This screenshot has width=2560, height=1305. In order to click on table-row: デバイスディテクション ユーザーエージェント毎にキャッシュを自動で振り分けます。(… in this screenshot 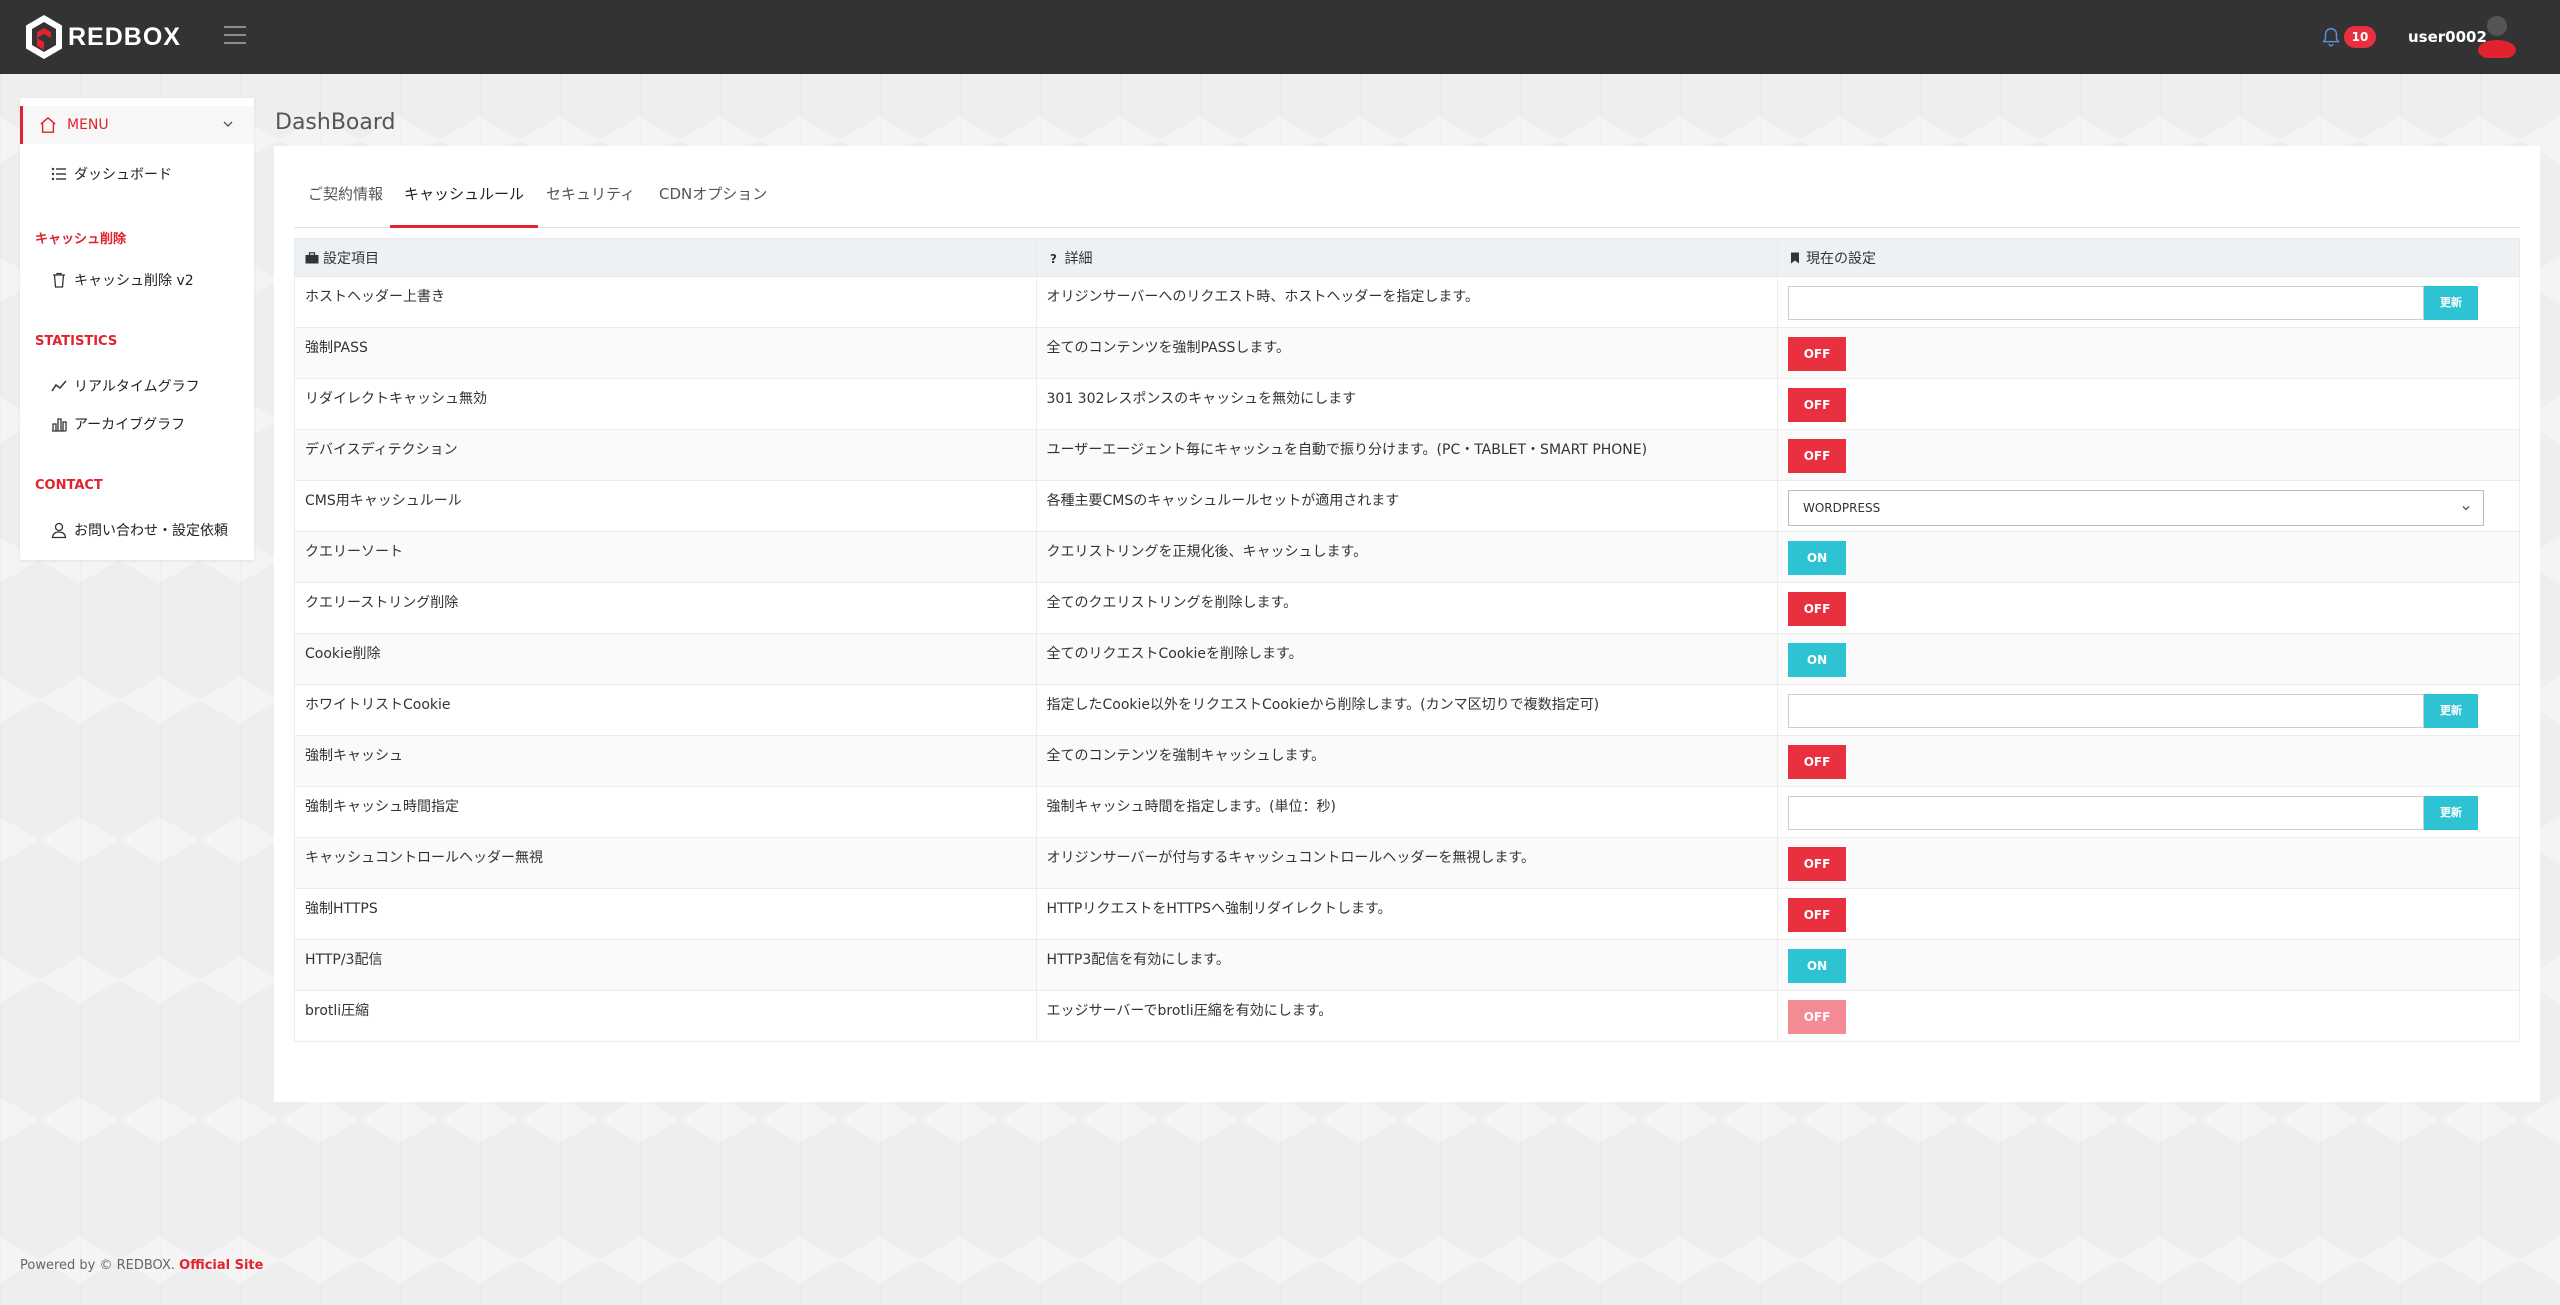, I will do `click(1407, 455)`.